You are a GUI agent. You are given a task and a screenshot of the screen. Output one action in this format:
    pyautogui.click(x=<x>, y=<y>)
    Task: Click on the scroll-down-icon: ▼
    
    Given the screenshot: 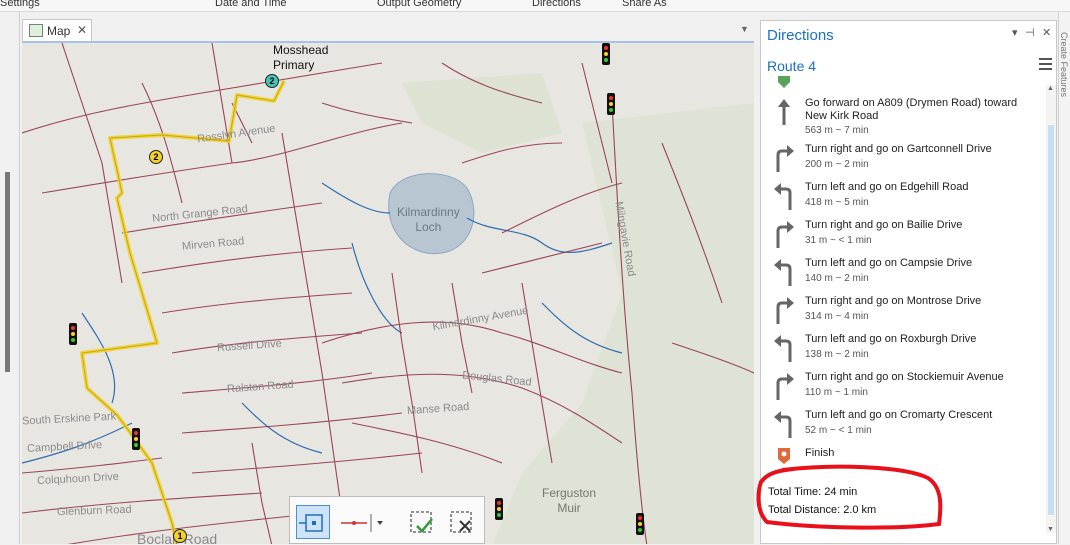 What is the action you would take?
    pyautogui.click(x=1050, y=529)
    